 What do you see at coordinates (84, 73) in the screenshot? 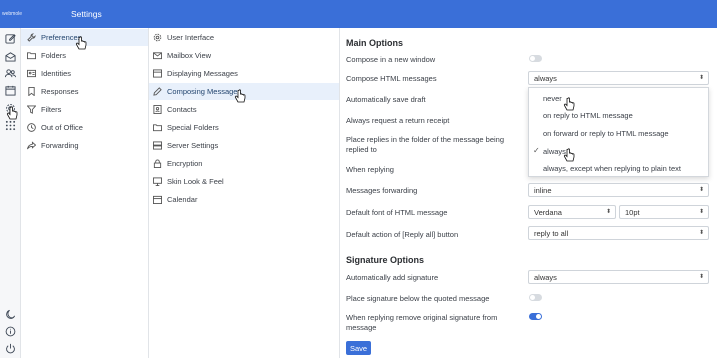
I see `section-identities: Identities` at bounding box center [84, 73].